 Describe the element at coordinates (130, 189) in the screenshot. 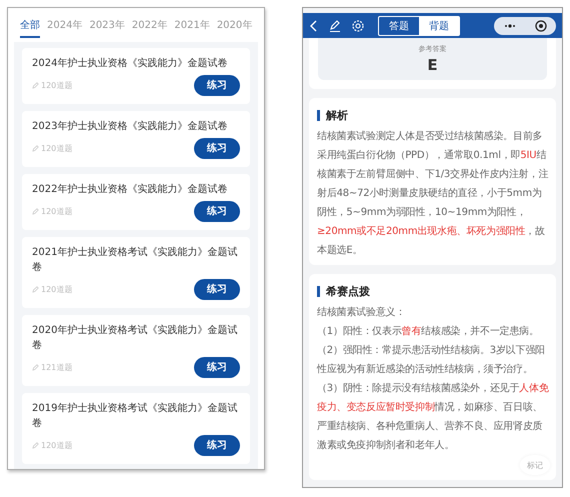

I see `exam-title: 2022年护士执业资格《实践能力》金题试卷` at that location.